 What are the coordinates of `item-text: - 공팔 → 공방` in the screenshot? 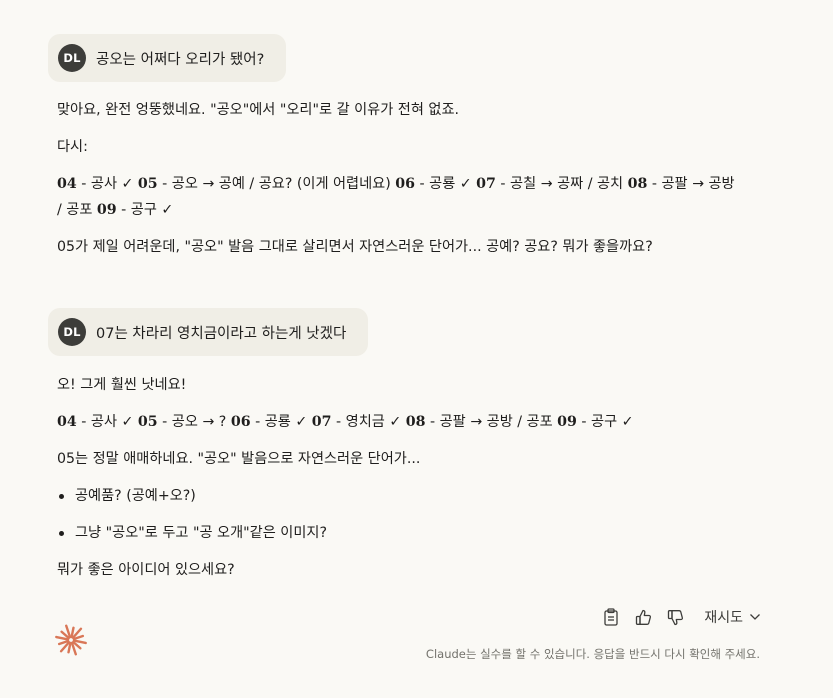 It's located at (691, 184).